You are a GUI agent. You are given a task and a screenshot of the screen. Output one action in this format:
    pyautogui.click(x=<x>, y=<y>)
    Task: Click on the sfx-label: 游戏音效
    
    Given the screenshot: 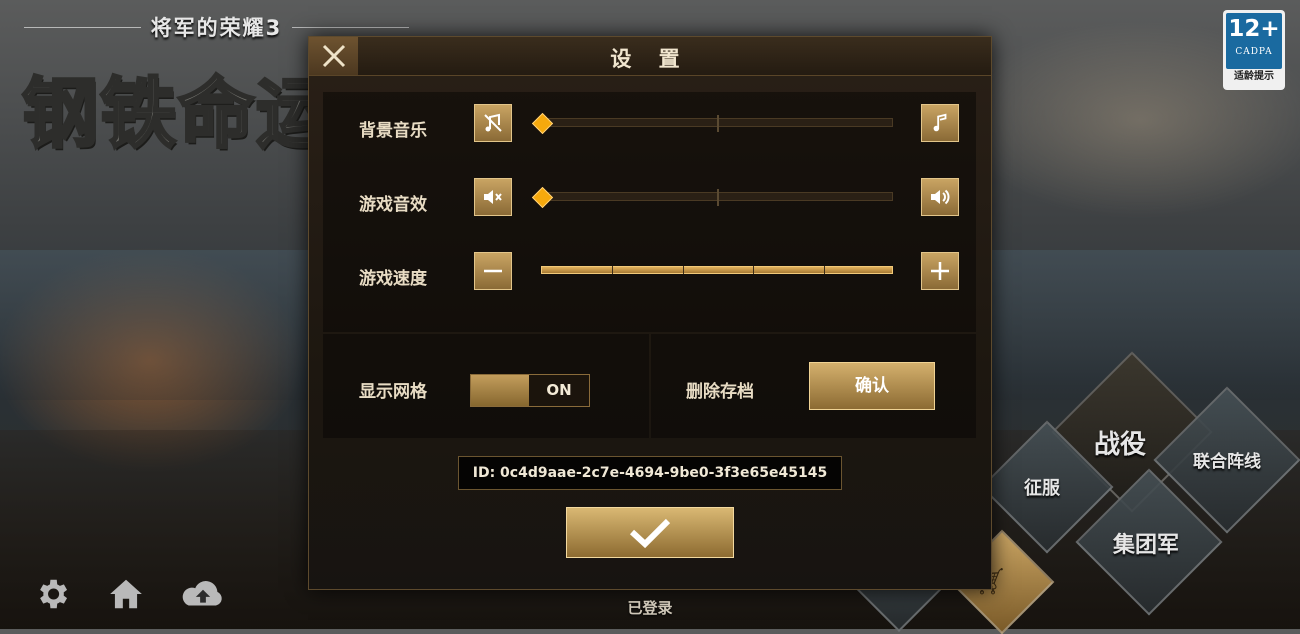 What is the action you would take?
    pyautogui.click(x=393, y=205)
    